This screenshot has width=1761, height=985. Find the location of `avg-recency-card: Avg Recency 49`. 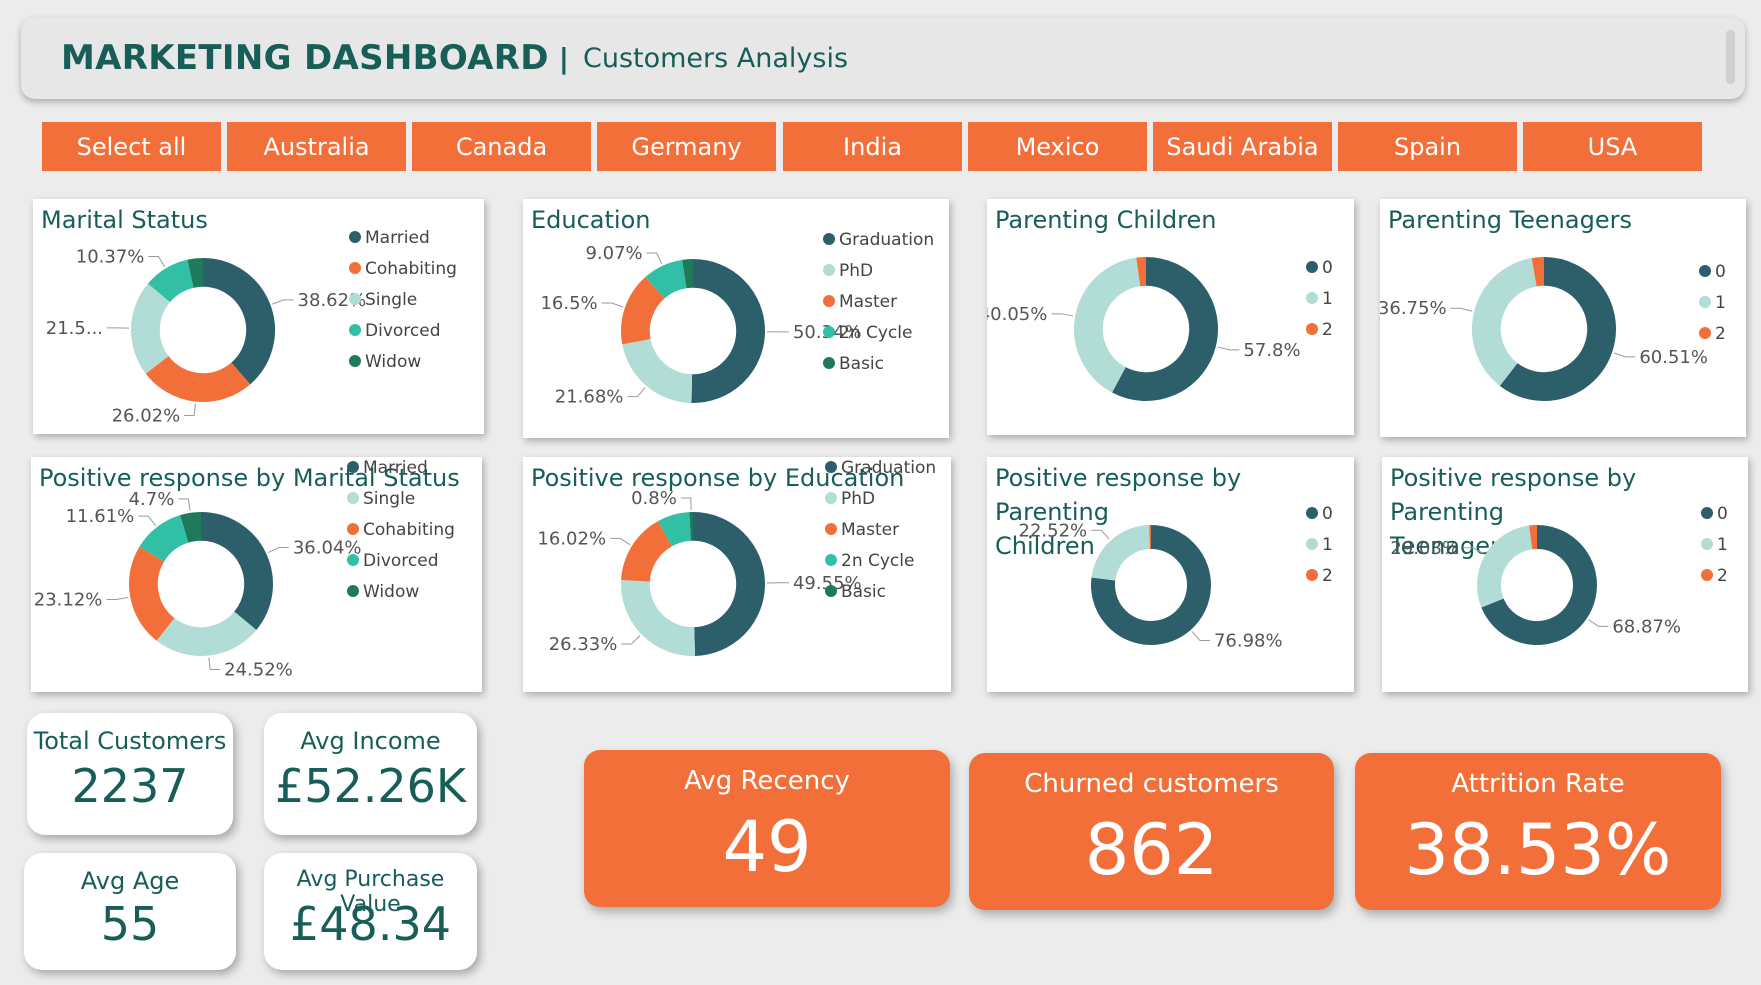

avg-recency-card: Avg Recency 49 is located at coordinates (767, 828).